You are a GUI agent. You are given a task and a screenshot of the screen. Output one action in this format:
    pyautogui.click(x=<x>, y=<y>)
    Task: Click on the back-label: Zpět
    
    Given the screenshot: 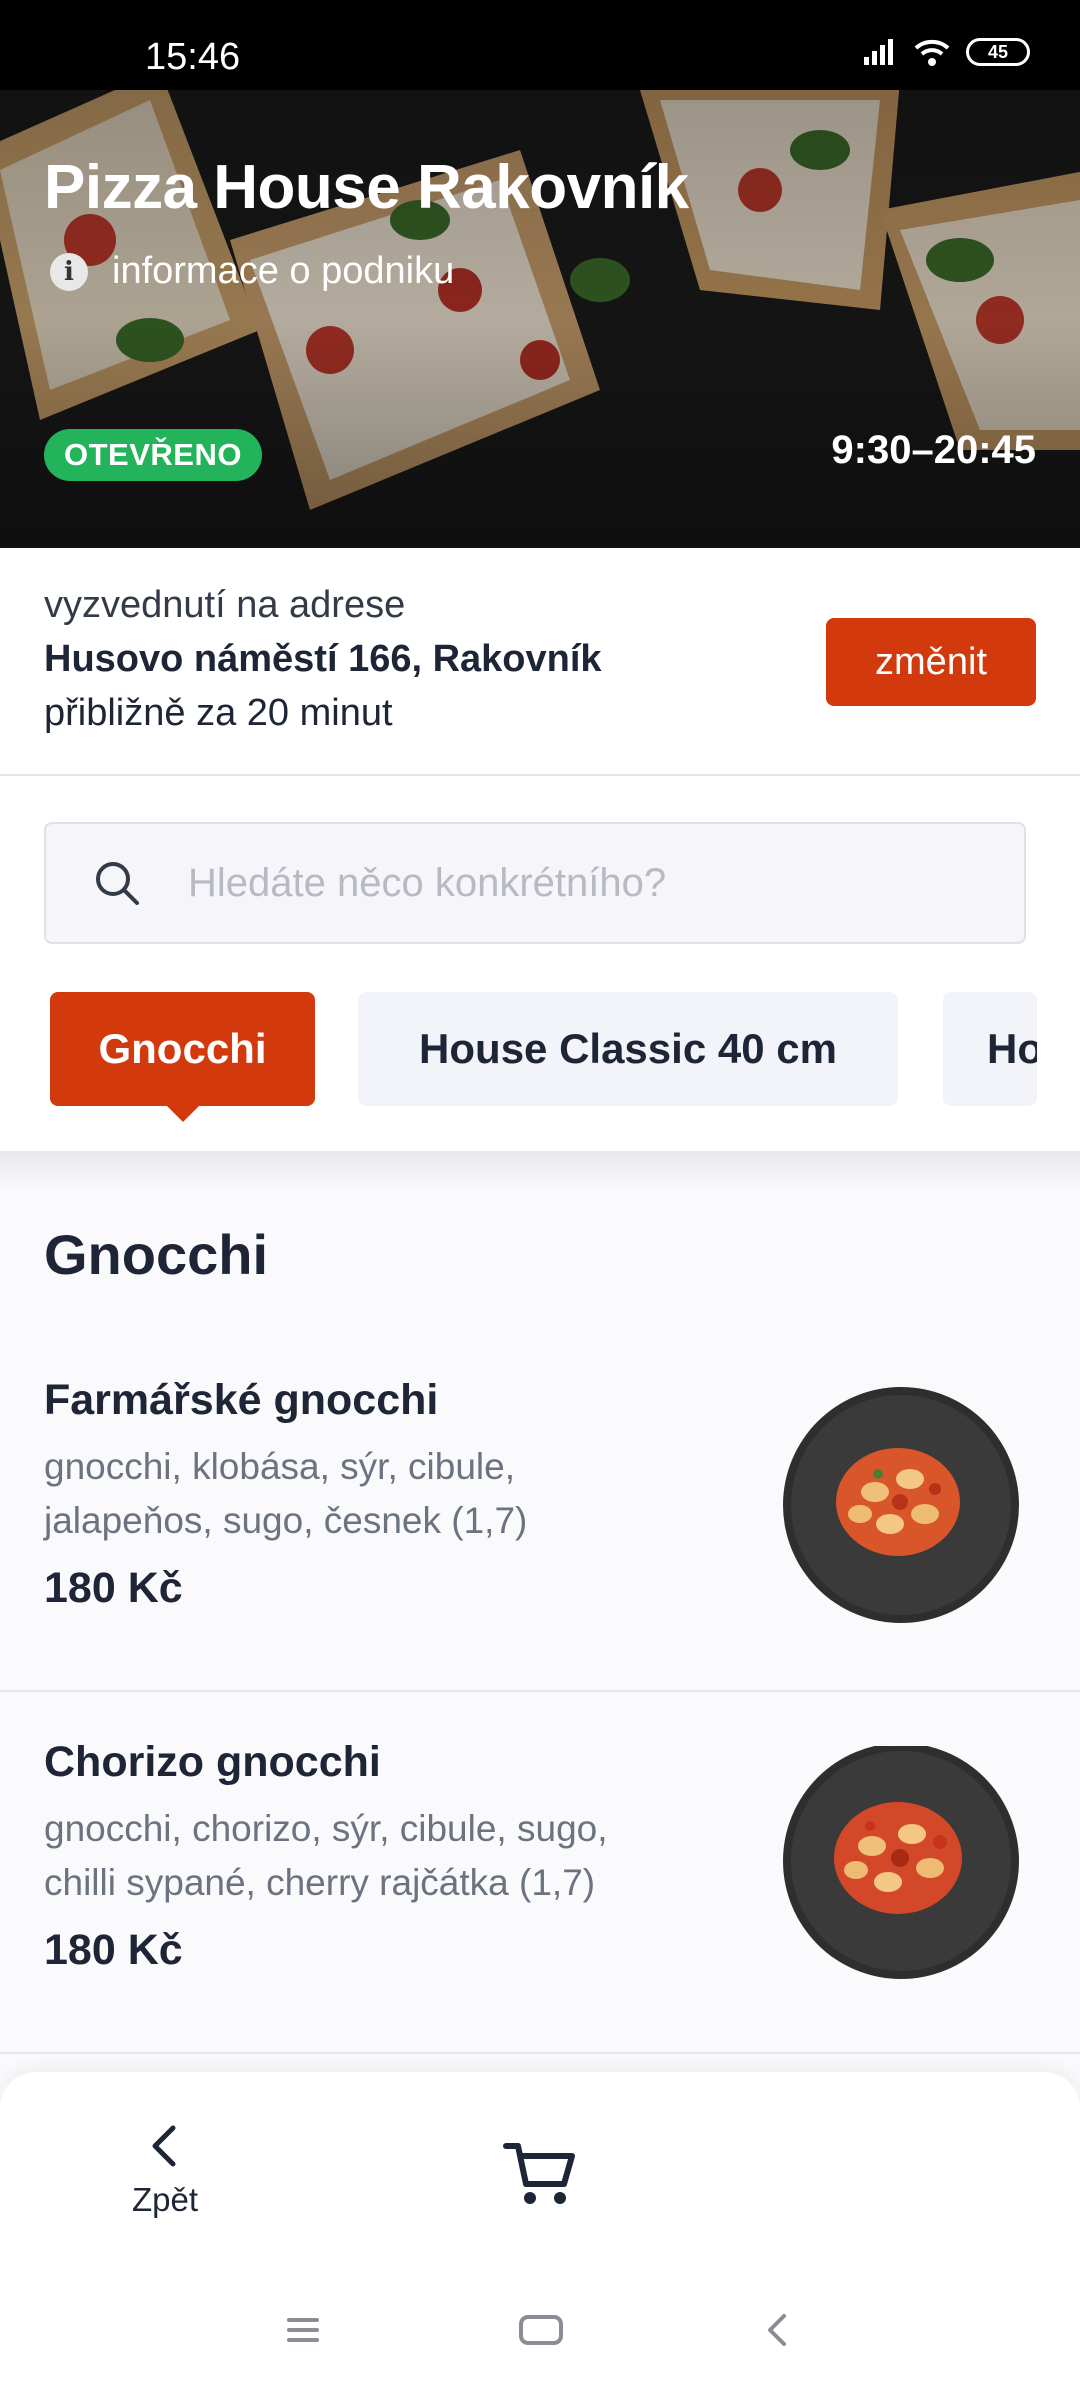 What is the action you would take?
    pyautogui.click(x=165, y=2199)
    